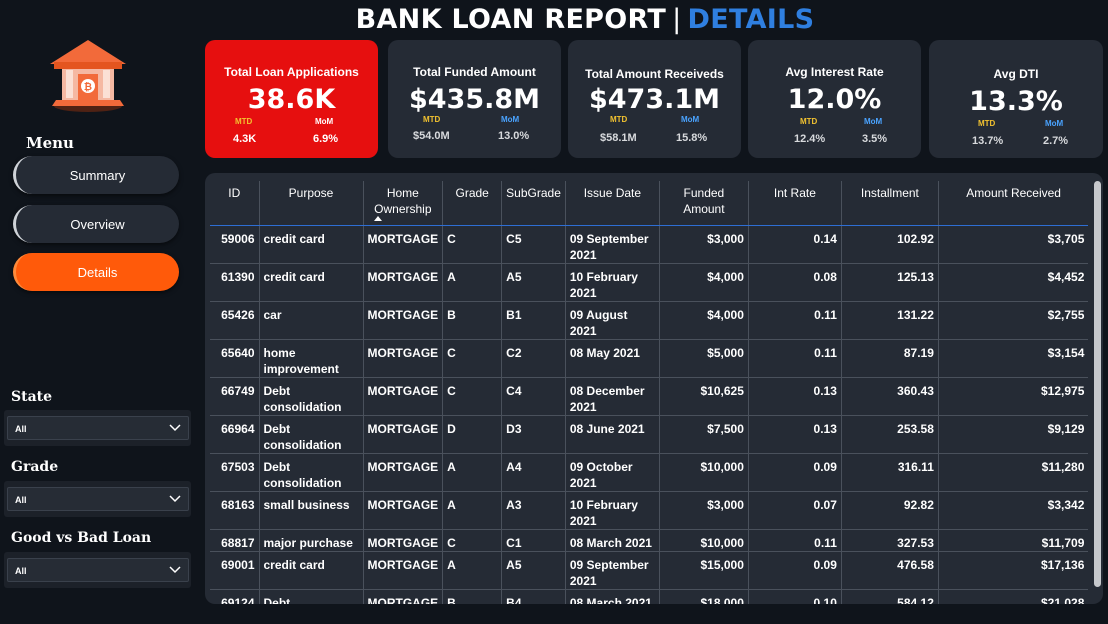 The width and height of the screenshot is (1108, 624). Describe the element at coordinates (1013, 320) in the screenshot. I see `table-cell: $2,755` at that location.